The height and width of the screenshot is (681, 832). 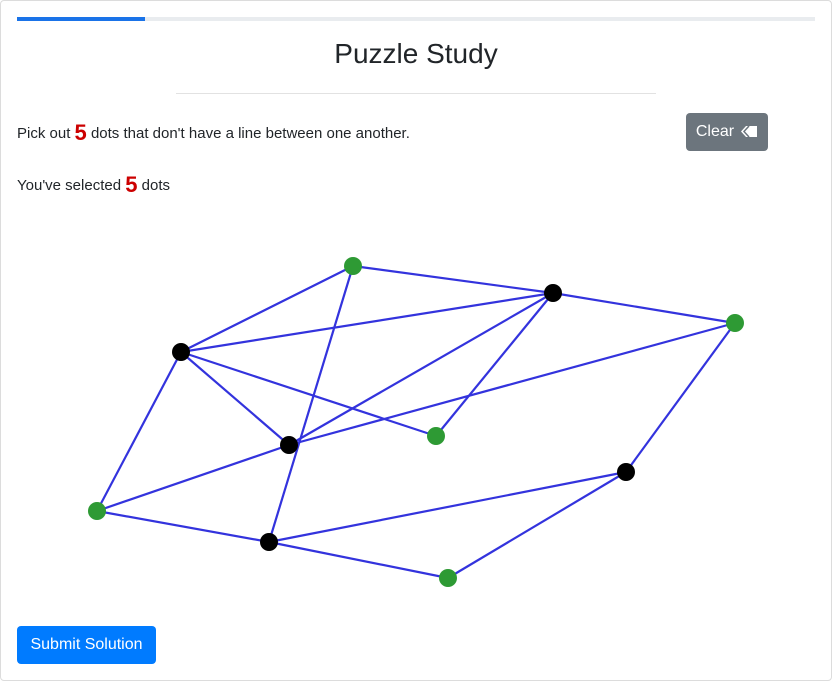 I want to click on submit-button-label: Submit Solution, so click(x=86, y=644).